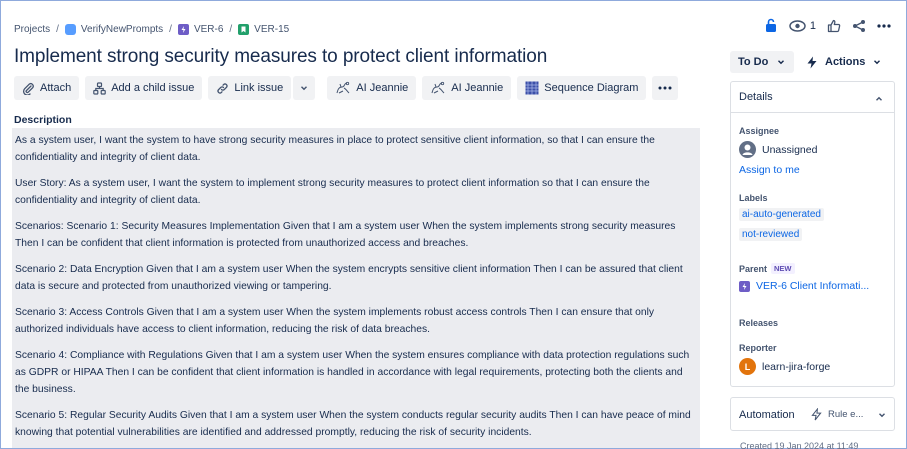 The width and height of the screenshot is (907, 449). I want to click on toolbar-more-button, so click(665, 88).